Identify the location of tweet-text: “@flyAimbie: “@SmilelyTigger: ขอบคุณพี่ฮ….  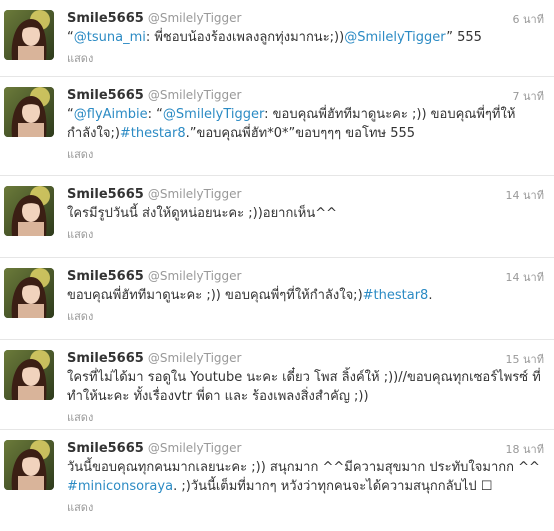
(304, 124).